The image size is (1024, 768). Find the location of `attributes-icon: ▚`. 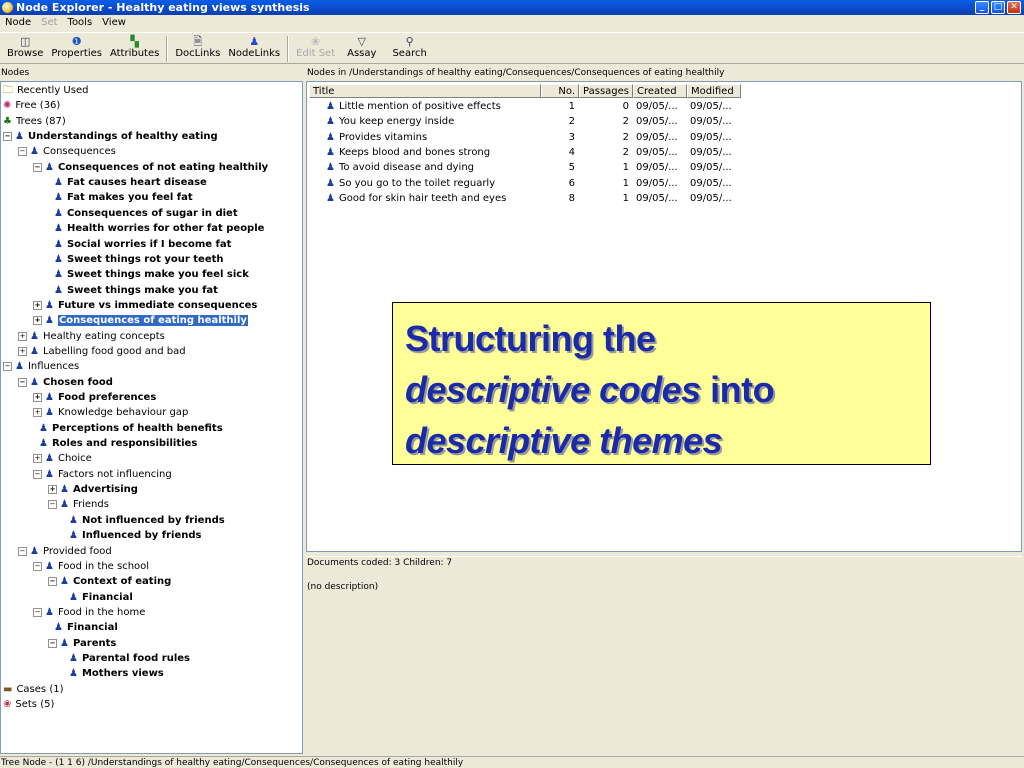

attributes-icon: ▚ is located at coordinates (134, 41).